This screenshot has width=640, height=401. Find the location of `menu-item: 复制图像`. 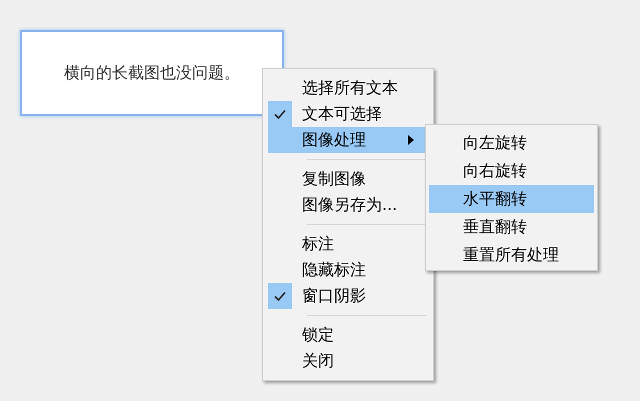

menu-item: 复制图像 is located at coordinates (348, 179).